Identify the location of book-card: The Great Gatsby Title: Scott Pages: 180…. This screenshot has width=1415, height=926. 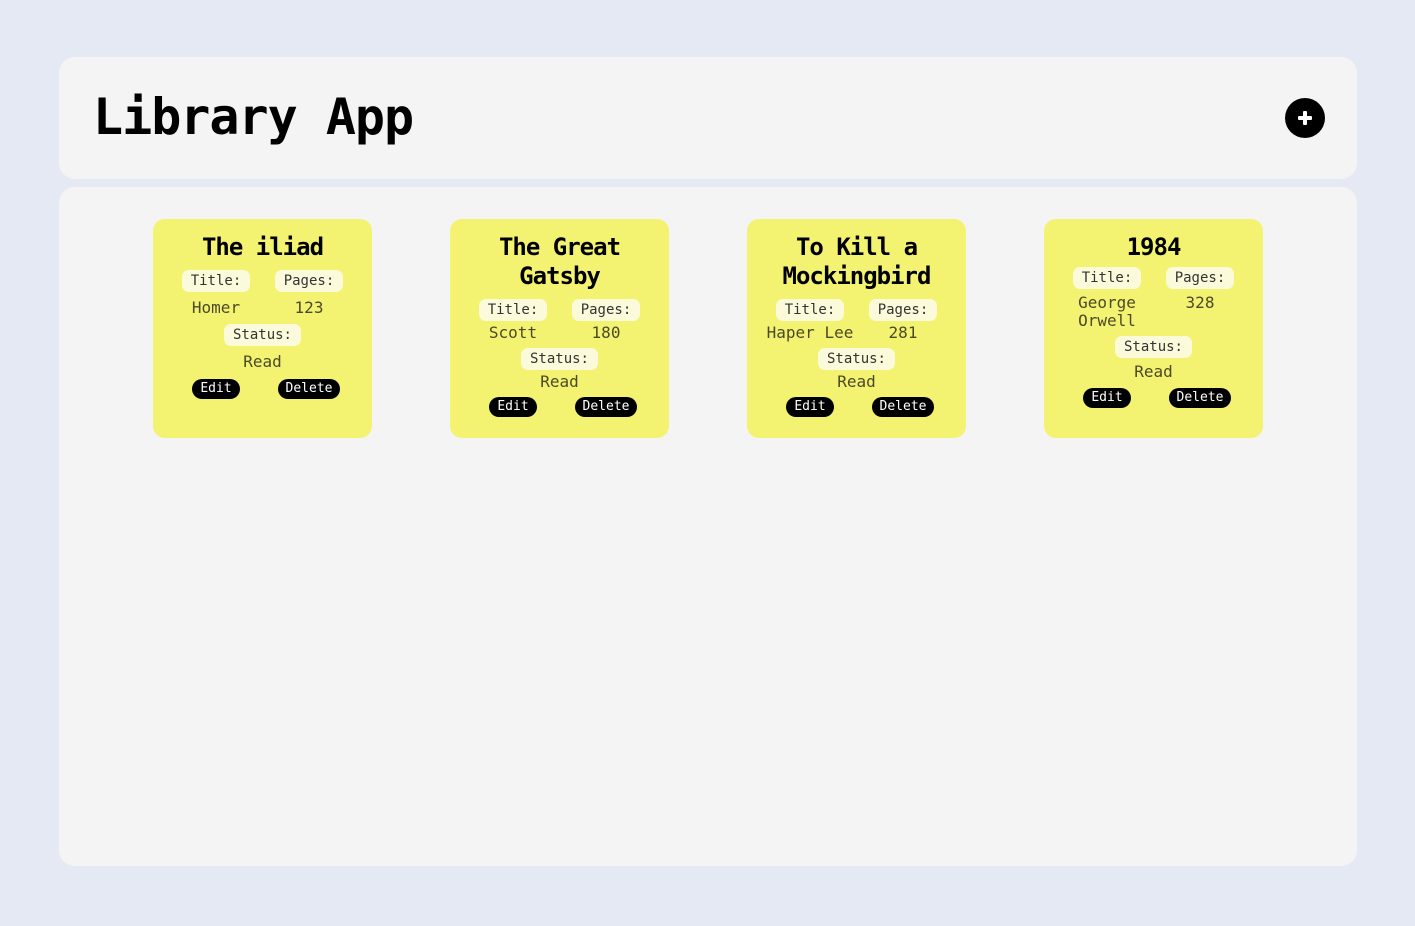
(559, 328).